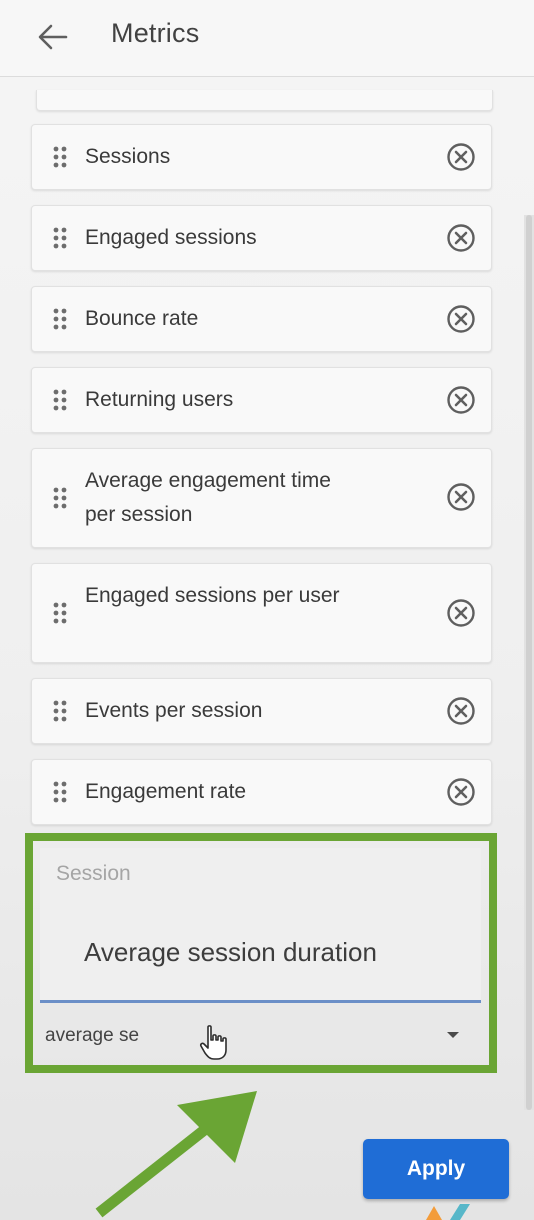 The width and height of the screenshot is (534, 1220). Describe the element at coordinates (155, 33) in the screenshot. I see `panel-title: Metrics` at that location.